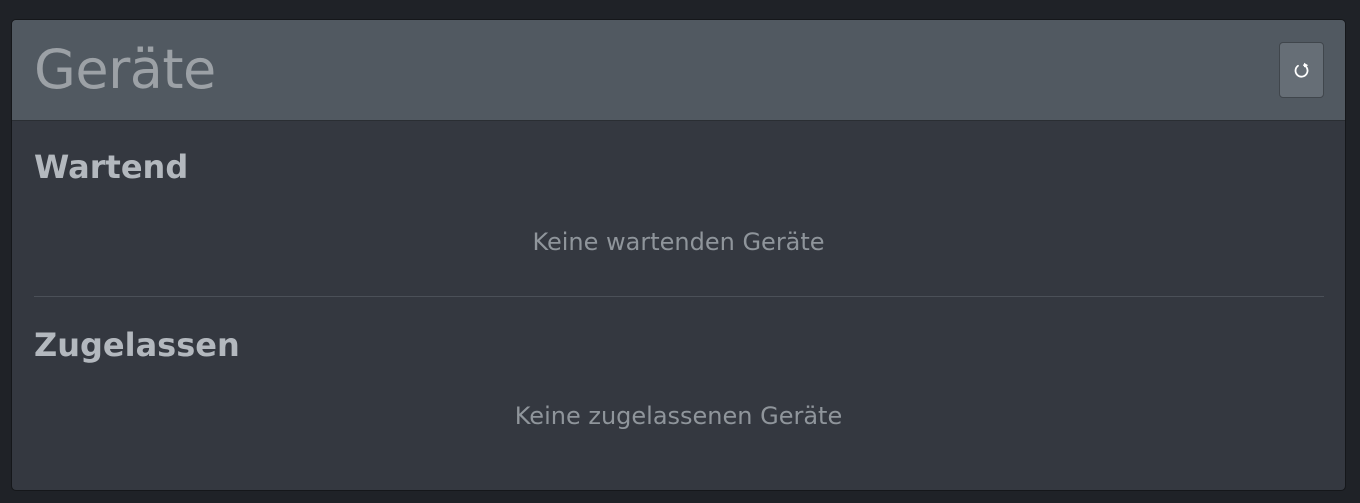 The height and width of the screenshot is (503, 1360). What do you see at coordinates (678, 242) in the screenshot?
I see `waiting-empty-message: Keine wartenden Geräte` at bounding box center [678, 242].